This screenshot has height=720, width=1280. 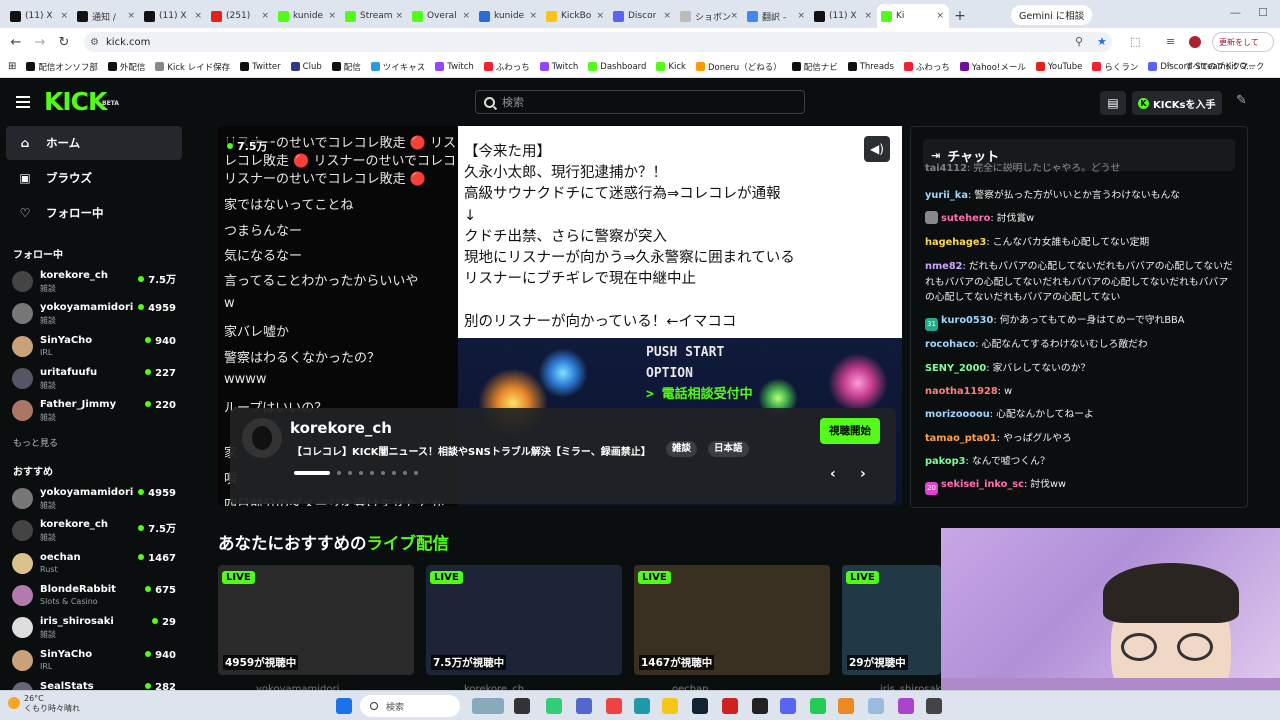 What do you see at coordinates (94, 380) in the screenshot?
I see `sidebar-channel: uritafuufu 雑談 227` at bounding box center [94, 380].